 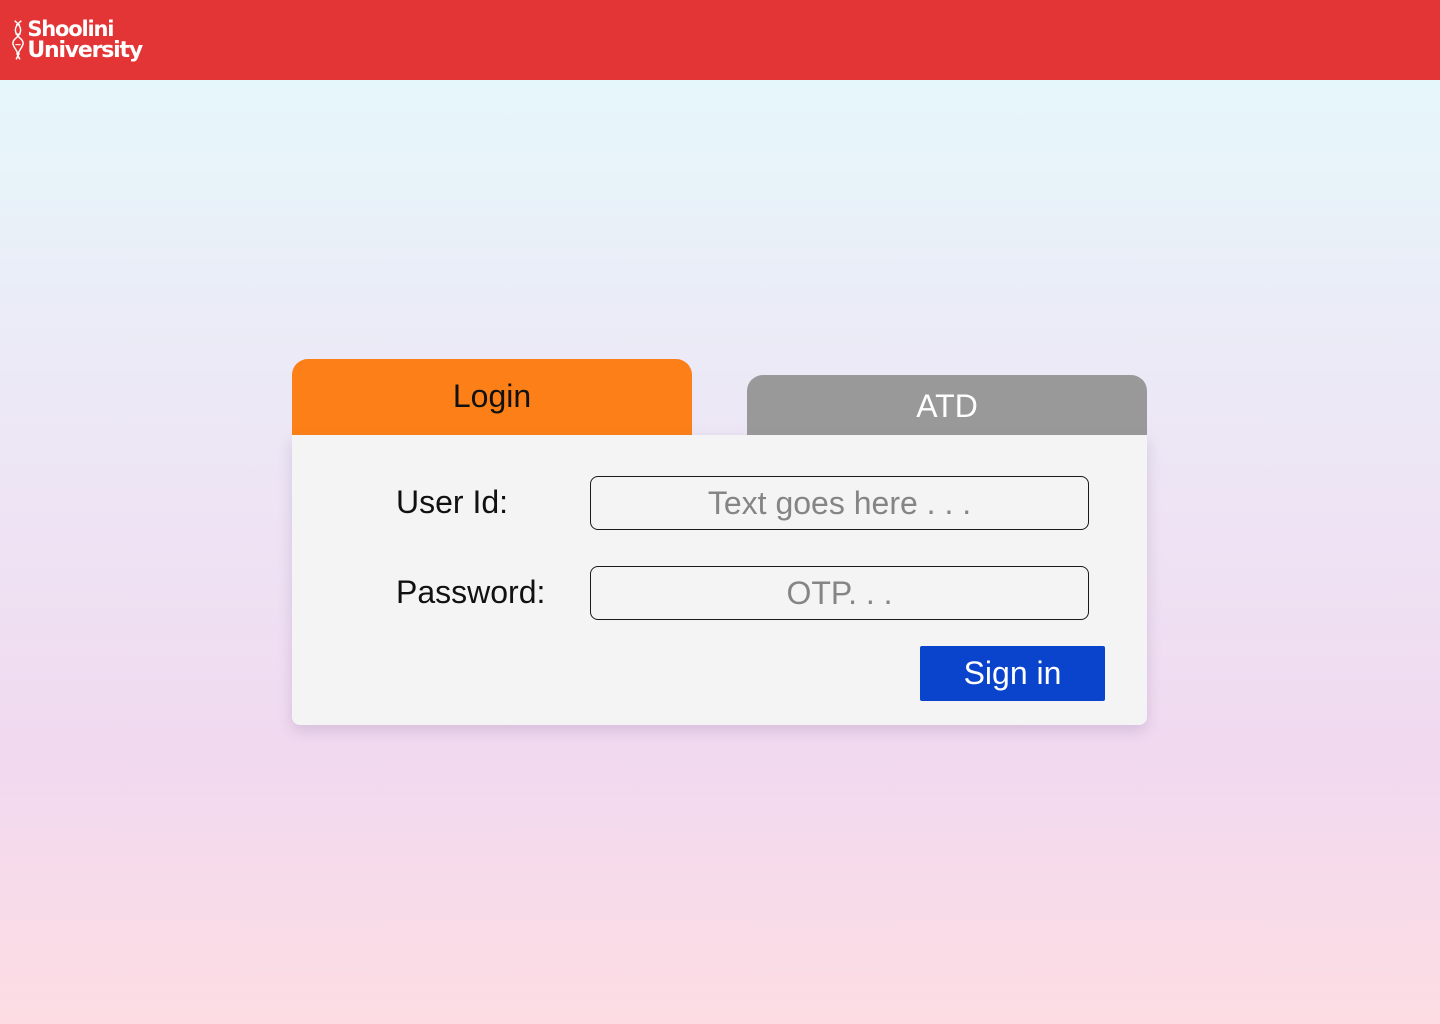 I want to click on logo-wordmark: Shoolini University, so click(x=85, y=40).